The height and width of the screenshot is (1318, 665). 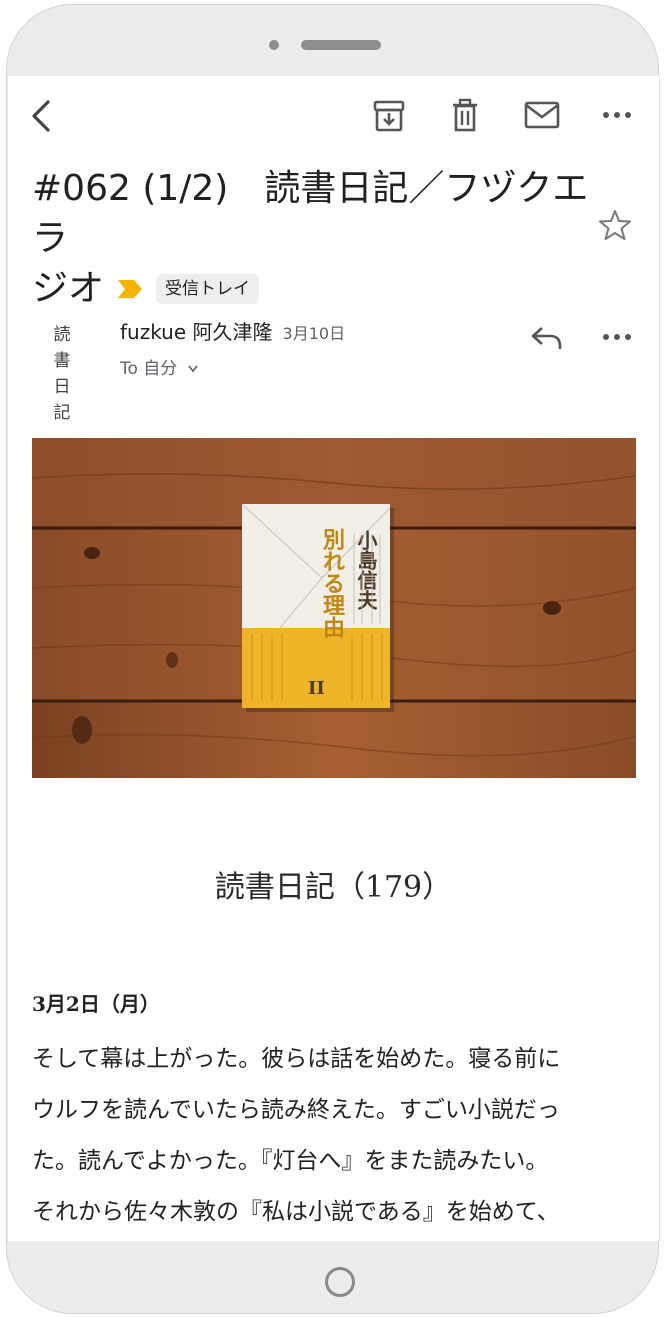 What do you see at coordinates (274, 45) in the screenshot?
I see `camera-dot` at bounding box center [274, 45].